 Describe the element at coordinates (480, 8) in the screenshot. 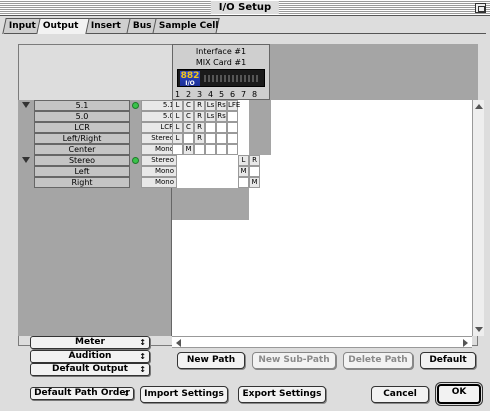

I see `zoom-box-icon` at that location.